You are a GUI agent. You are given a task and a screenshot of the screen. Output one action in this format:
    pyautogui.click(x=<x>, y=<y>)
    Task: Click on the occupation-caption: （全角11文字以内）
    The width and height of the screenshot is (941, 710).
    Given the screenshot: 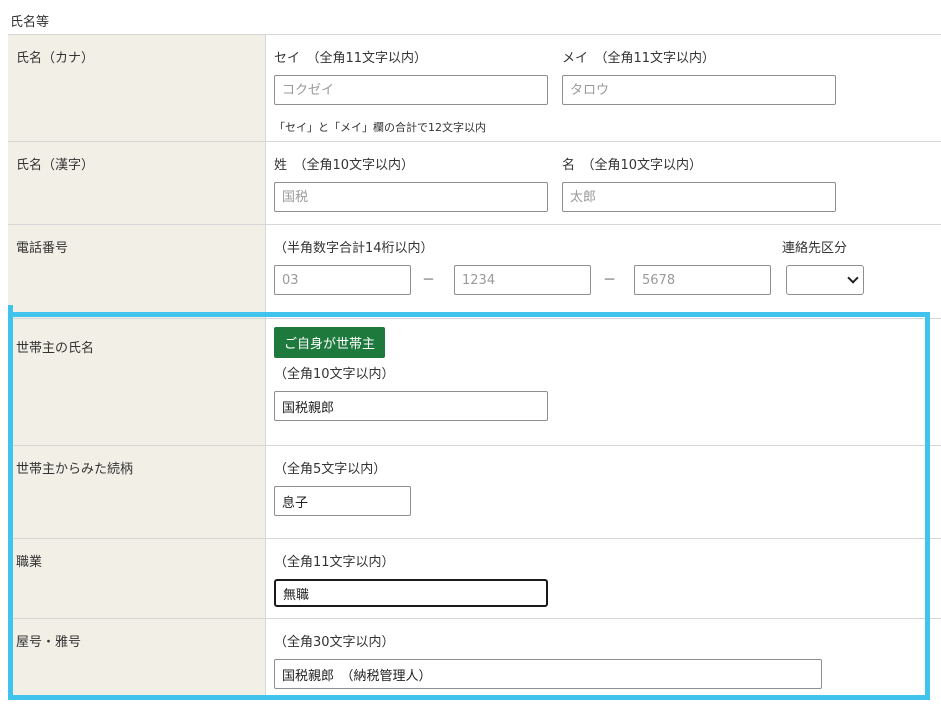 What is the action you would take?
    pyautogui.click(x=334, y=562)
    